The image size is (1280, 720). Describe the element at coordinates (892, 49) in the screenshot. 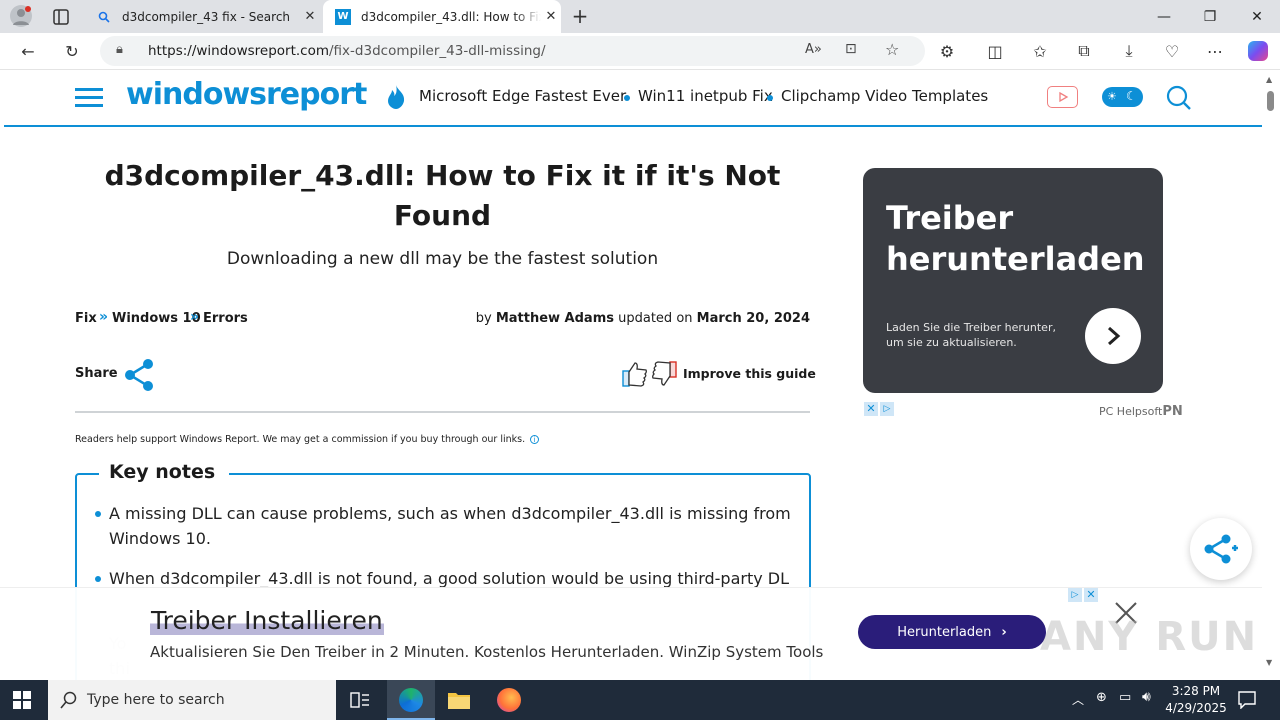

I see `favorite-star-icon: ☆` at that location.